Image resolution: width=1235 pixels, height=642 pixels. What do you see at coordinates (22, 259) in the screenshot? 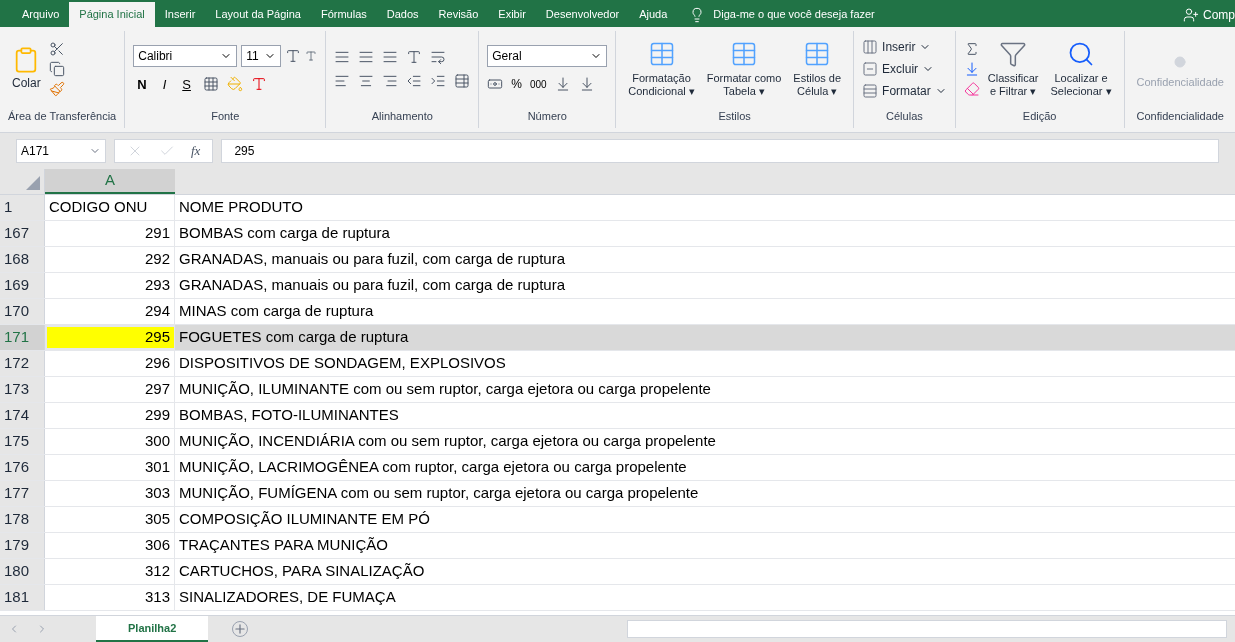
I see `row-header: 168` at bounding box center [22, 259].